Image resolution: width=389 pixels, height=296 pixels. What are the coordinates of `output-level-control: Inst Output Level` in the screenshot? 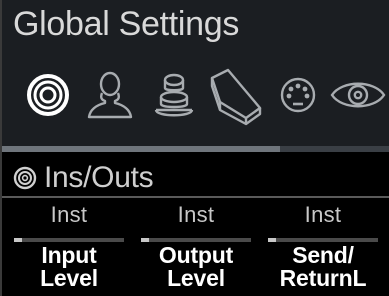 It's located at (196, 248).